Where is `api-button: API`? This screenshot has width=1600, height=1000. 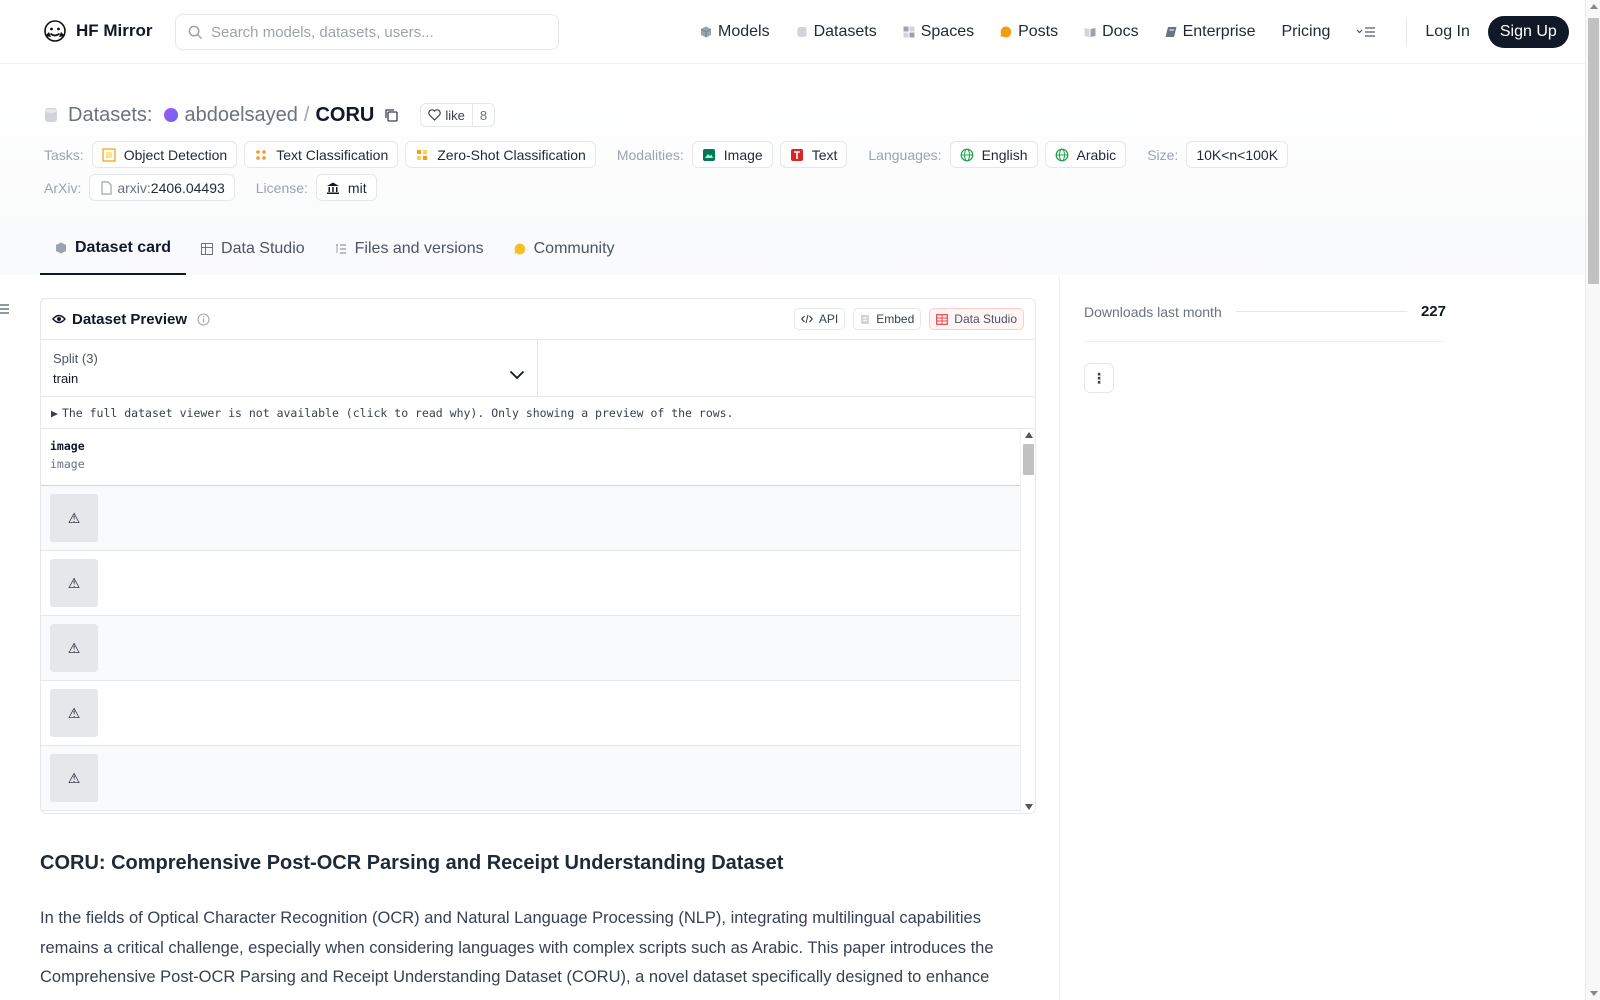 api-button: API is located at coordinates (819, 319).